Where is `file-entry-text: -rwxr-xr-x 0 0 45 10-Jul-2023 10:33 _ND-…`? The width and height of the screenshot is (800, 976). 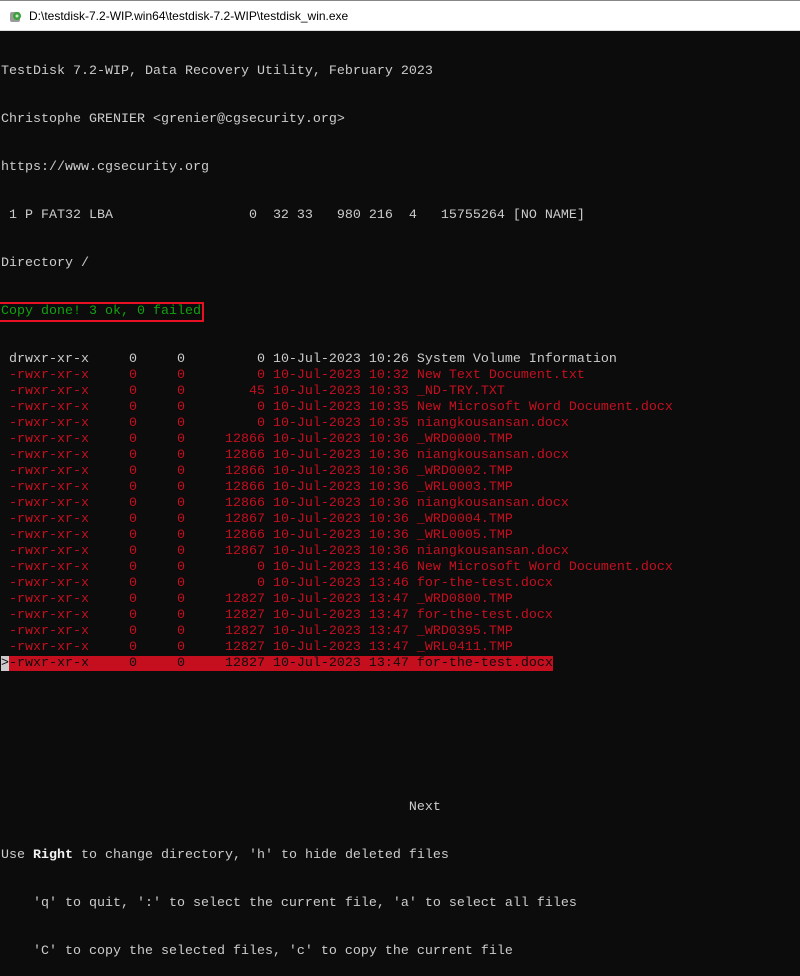 file-entry-text: -rwxr-xr-x 0 0 45 10-Jul-2023 10:33 _ND-… is located at coordinates (257, 391).